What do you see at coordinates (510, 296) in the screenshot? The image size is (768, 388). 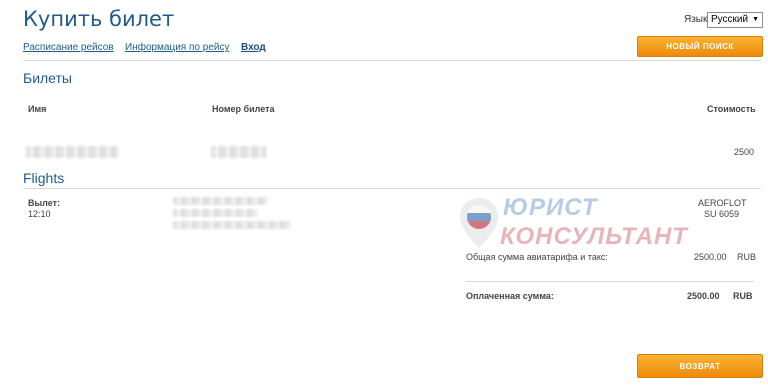 I see `paid-amount-label: Оплаченная сумма:` at bounding box center [510, 296].